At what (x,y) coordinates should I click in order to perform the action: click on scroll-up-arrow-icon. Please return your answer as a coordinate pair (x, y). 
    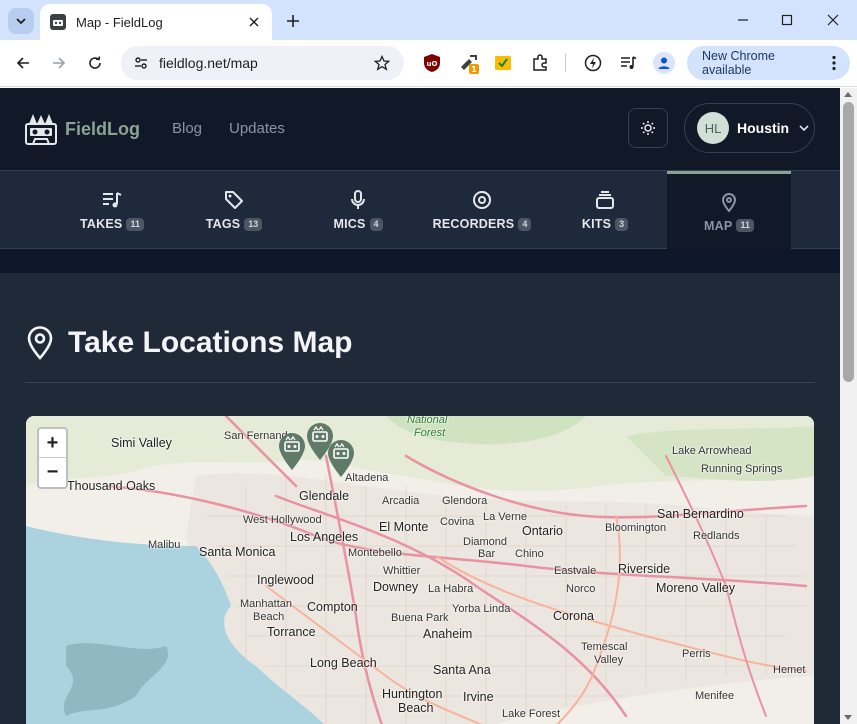
    Looking at the image, I should click on (848, 94).